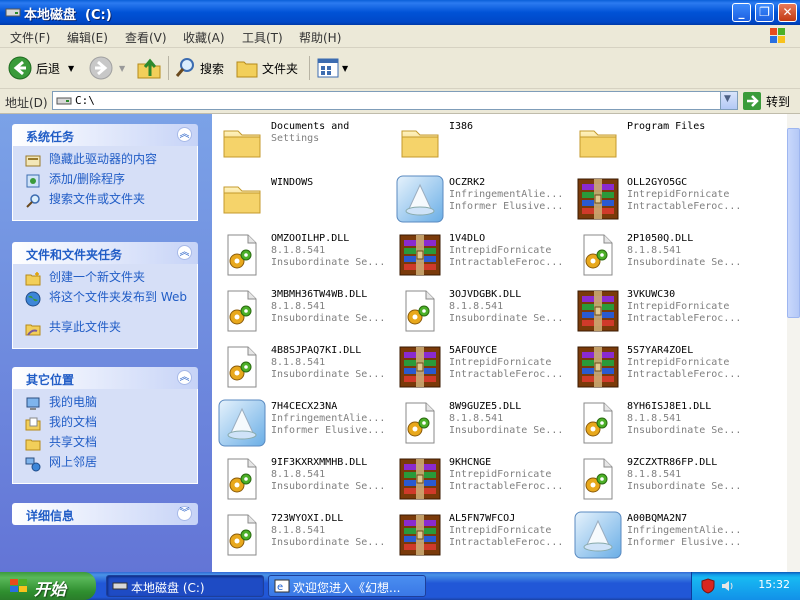 Image resolution: width=800 pixels, height=600 pixels. What do you see at coordinates (793, 343) in the screenshot?
I see `vertical-scrollbar` at bounding box center [793, 343].